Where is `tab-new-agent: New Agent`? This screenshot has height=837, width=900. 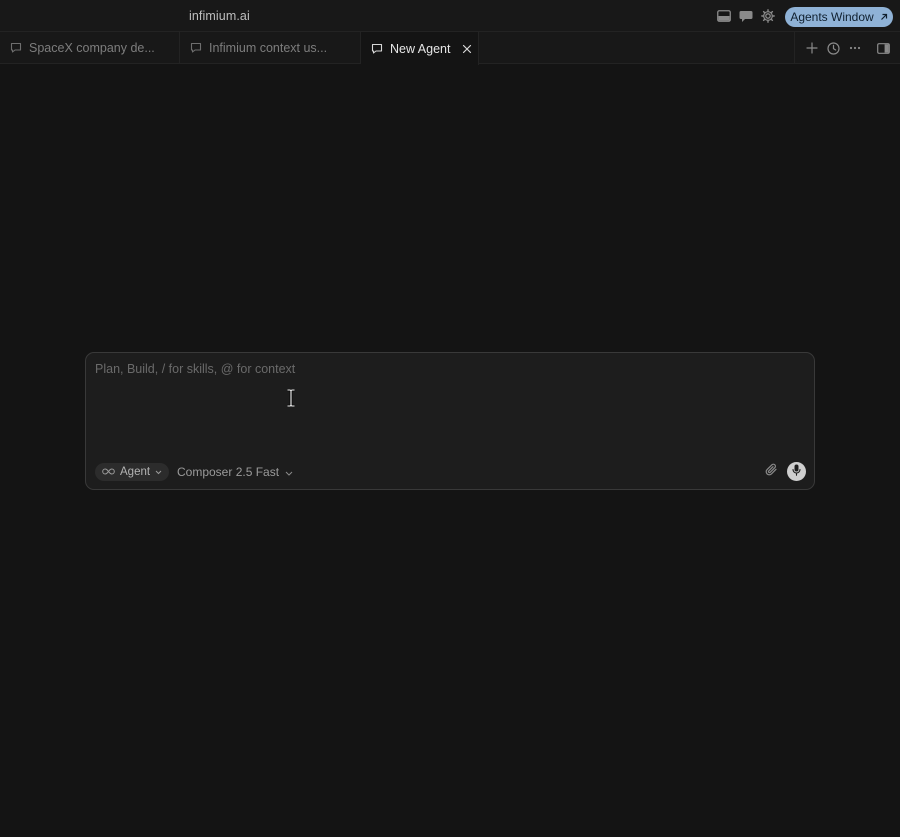 tab-new-agent: New Agent is located at coordinates (420, 48).